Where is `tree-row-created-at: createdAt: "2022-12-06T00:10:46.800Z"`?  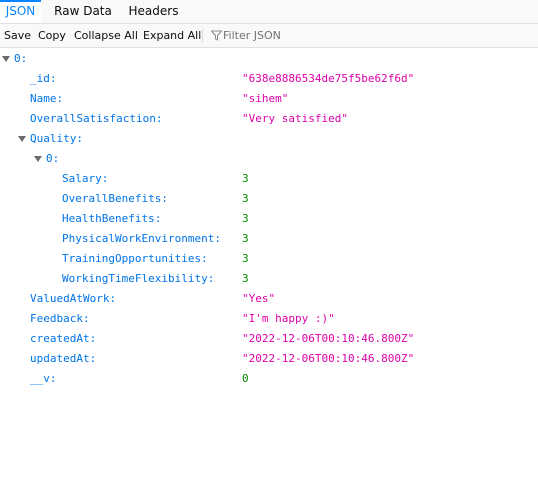
tree-row-created-at: createdAt: "2022-12-06T00:10:46.800Z" is located at coordinates (269, 339).